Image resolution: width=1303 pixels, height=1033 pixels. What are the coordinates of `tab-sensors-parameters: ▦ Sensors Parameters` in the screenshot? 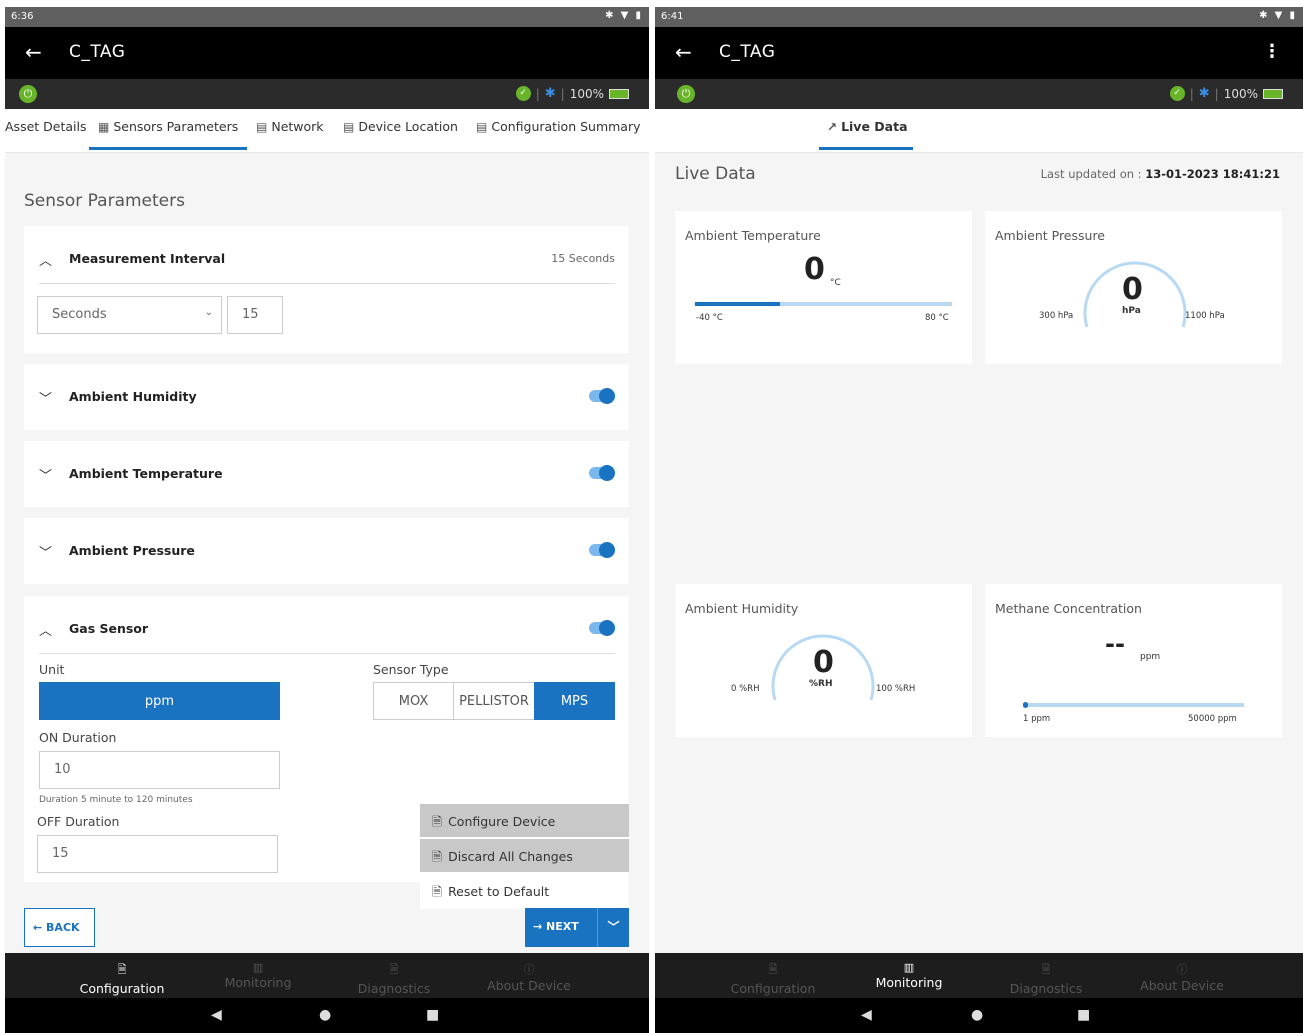 It's located at (168, 126).